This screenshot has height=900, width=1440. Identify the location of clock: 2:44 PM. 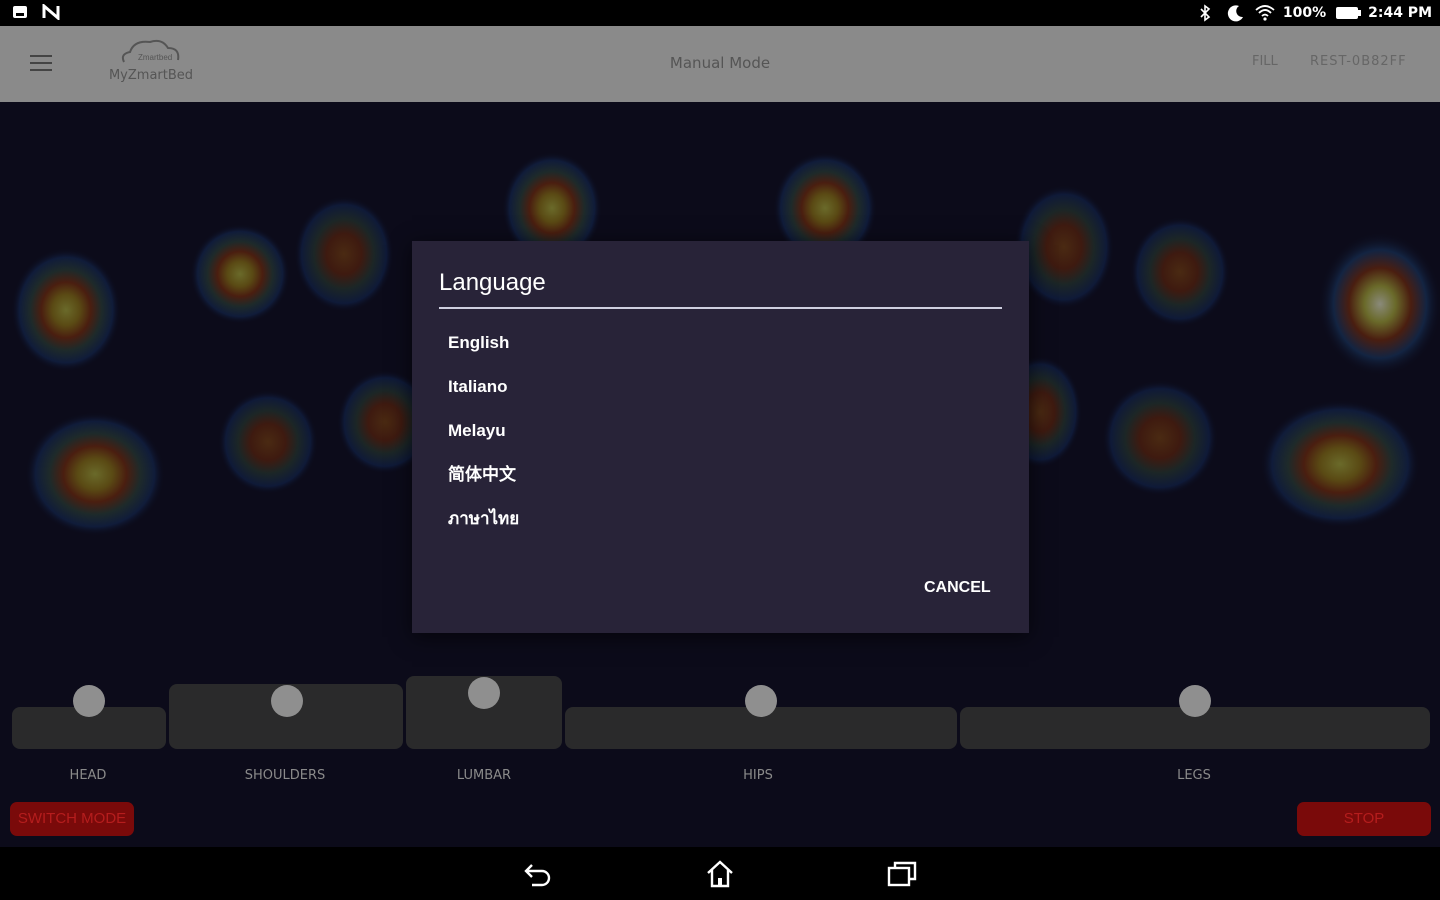
(1400, 13).